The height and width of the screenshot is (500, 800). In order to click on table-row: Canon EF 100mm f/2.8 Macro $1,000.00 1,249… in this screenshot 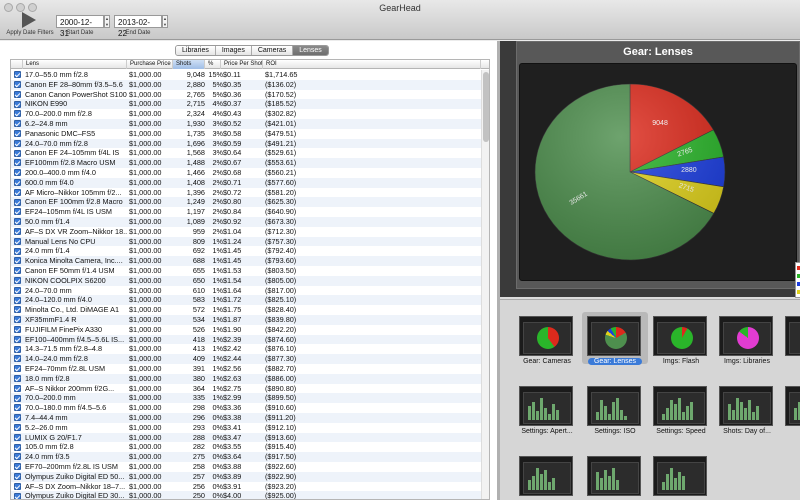, I will do `click(246, 202)`.